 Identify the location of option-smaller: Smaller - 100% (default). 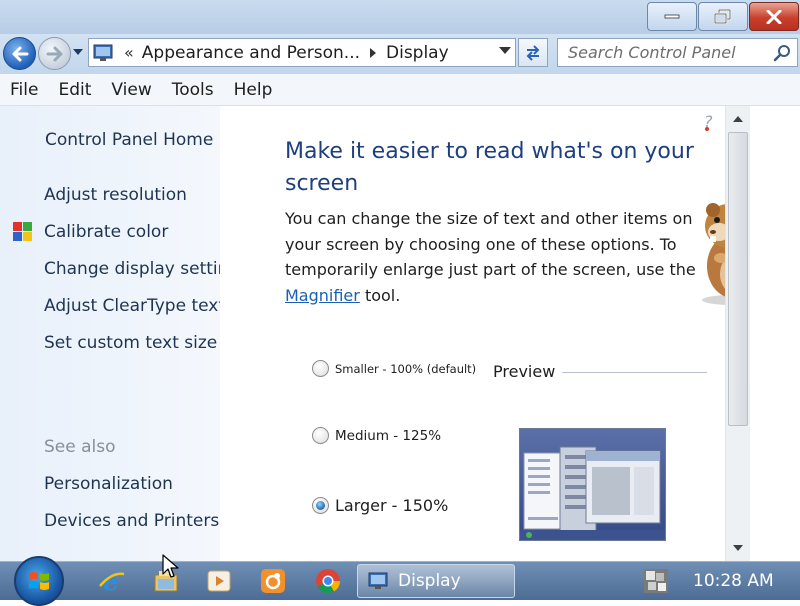
(394, 368).